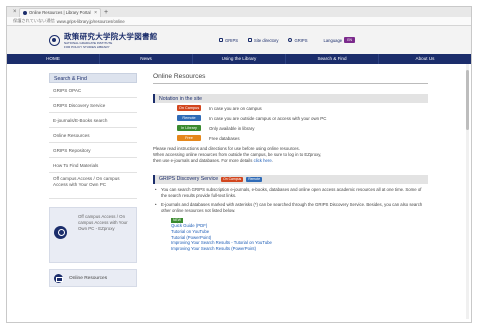 This screenshot has height=329, width=478. I want to click on language-selector: Language EN, so click(340, 40).